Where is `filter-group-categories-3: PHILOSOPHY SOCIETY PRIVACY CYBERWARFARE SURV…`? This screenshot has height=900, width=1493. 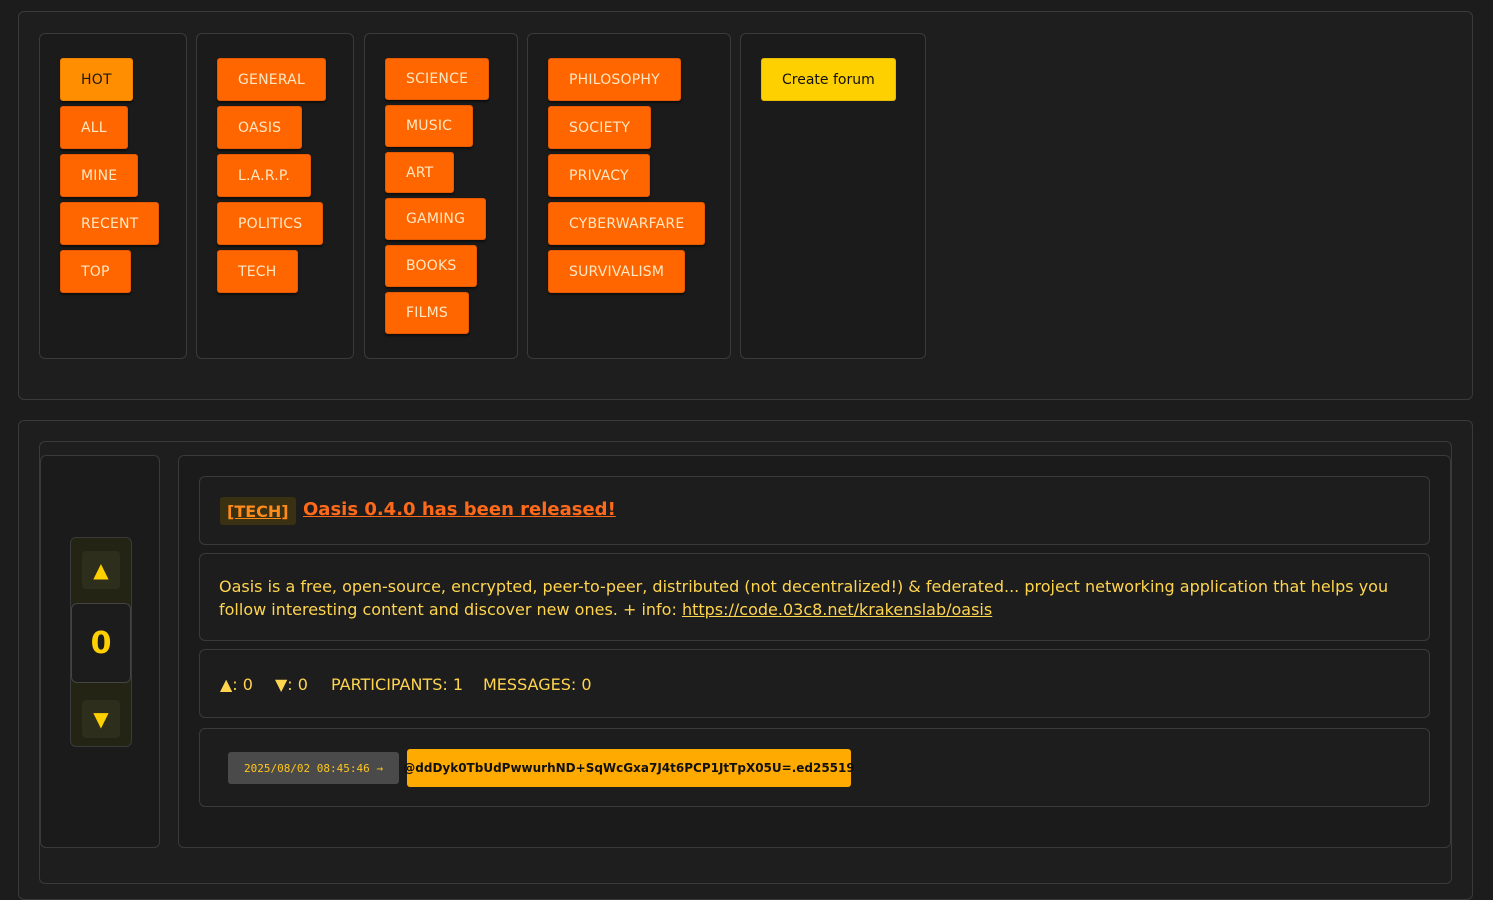
filter-group-categories-3: PHILOSOPHY SOCIETY PRIVACY CYBERWARFARE SURV… is located at coordinates (629, 196).